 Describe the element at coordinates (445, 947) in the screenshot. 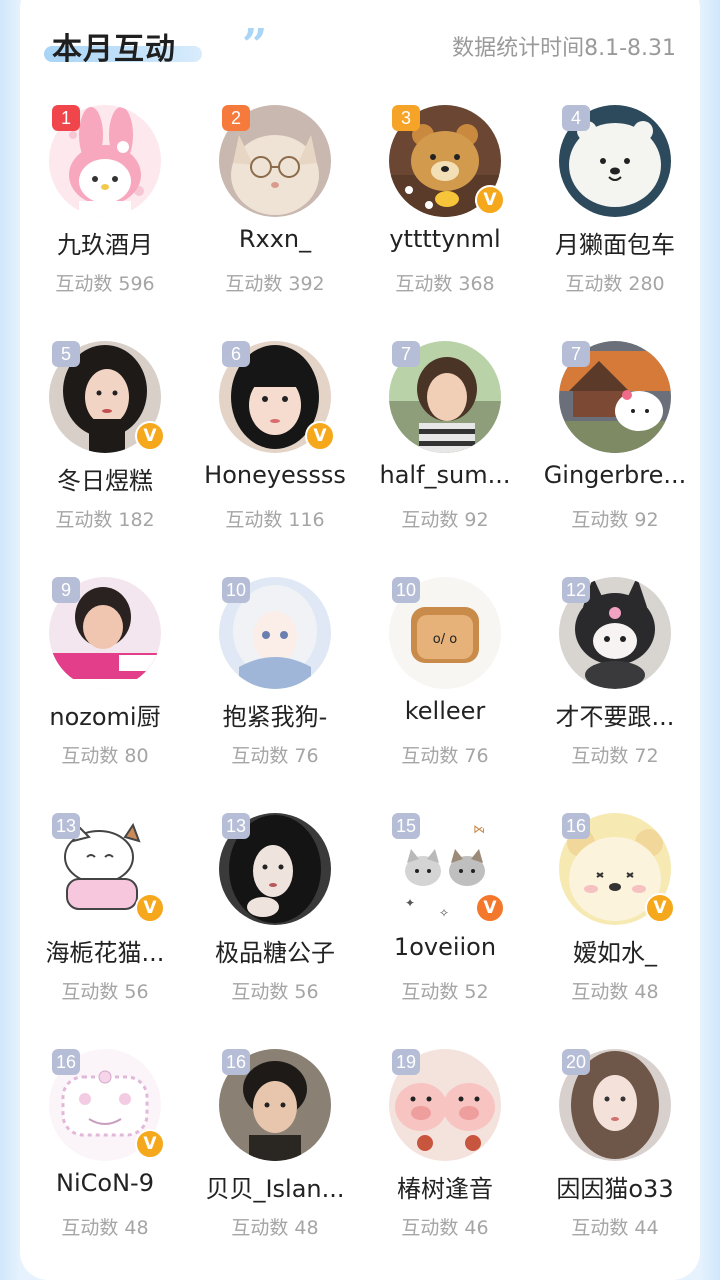

I see `user-name: 1oveiion` at that location.